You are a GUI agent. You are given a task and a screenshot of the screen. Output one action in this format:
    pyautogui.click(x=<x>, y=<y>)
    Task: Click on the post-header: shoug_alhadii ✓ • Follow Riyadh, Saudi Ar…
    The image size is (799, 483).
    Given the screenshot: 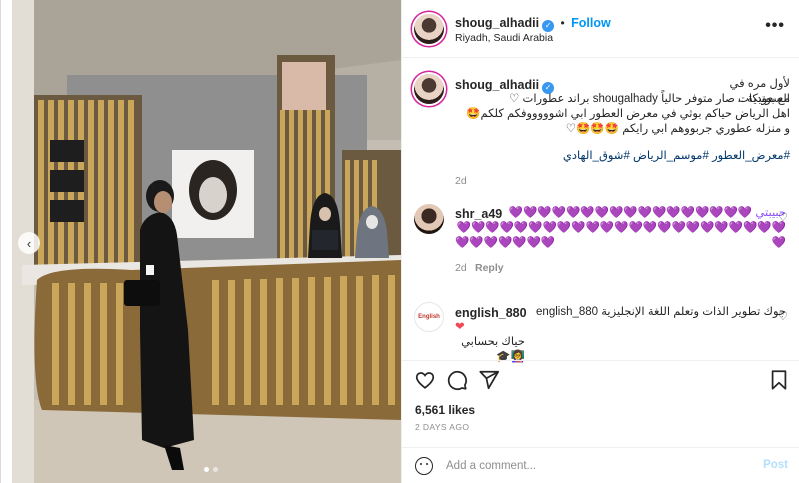 What is the action you would take?
    pyautogui.click(x=600, y=29)
    